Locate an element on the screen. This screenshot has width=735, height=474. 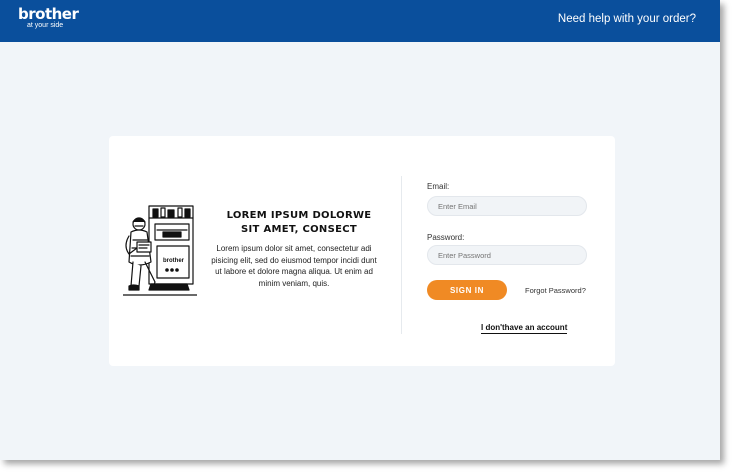
brother-logo: brother at your side is located at coordinates (48, 17).